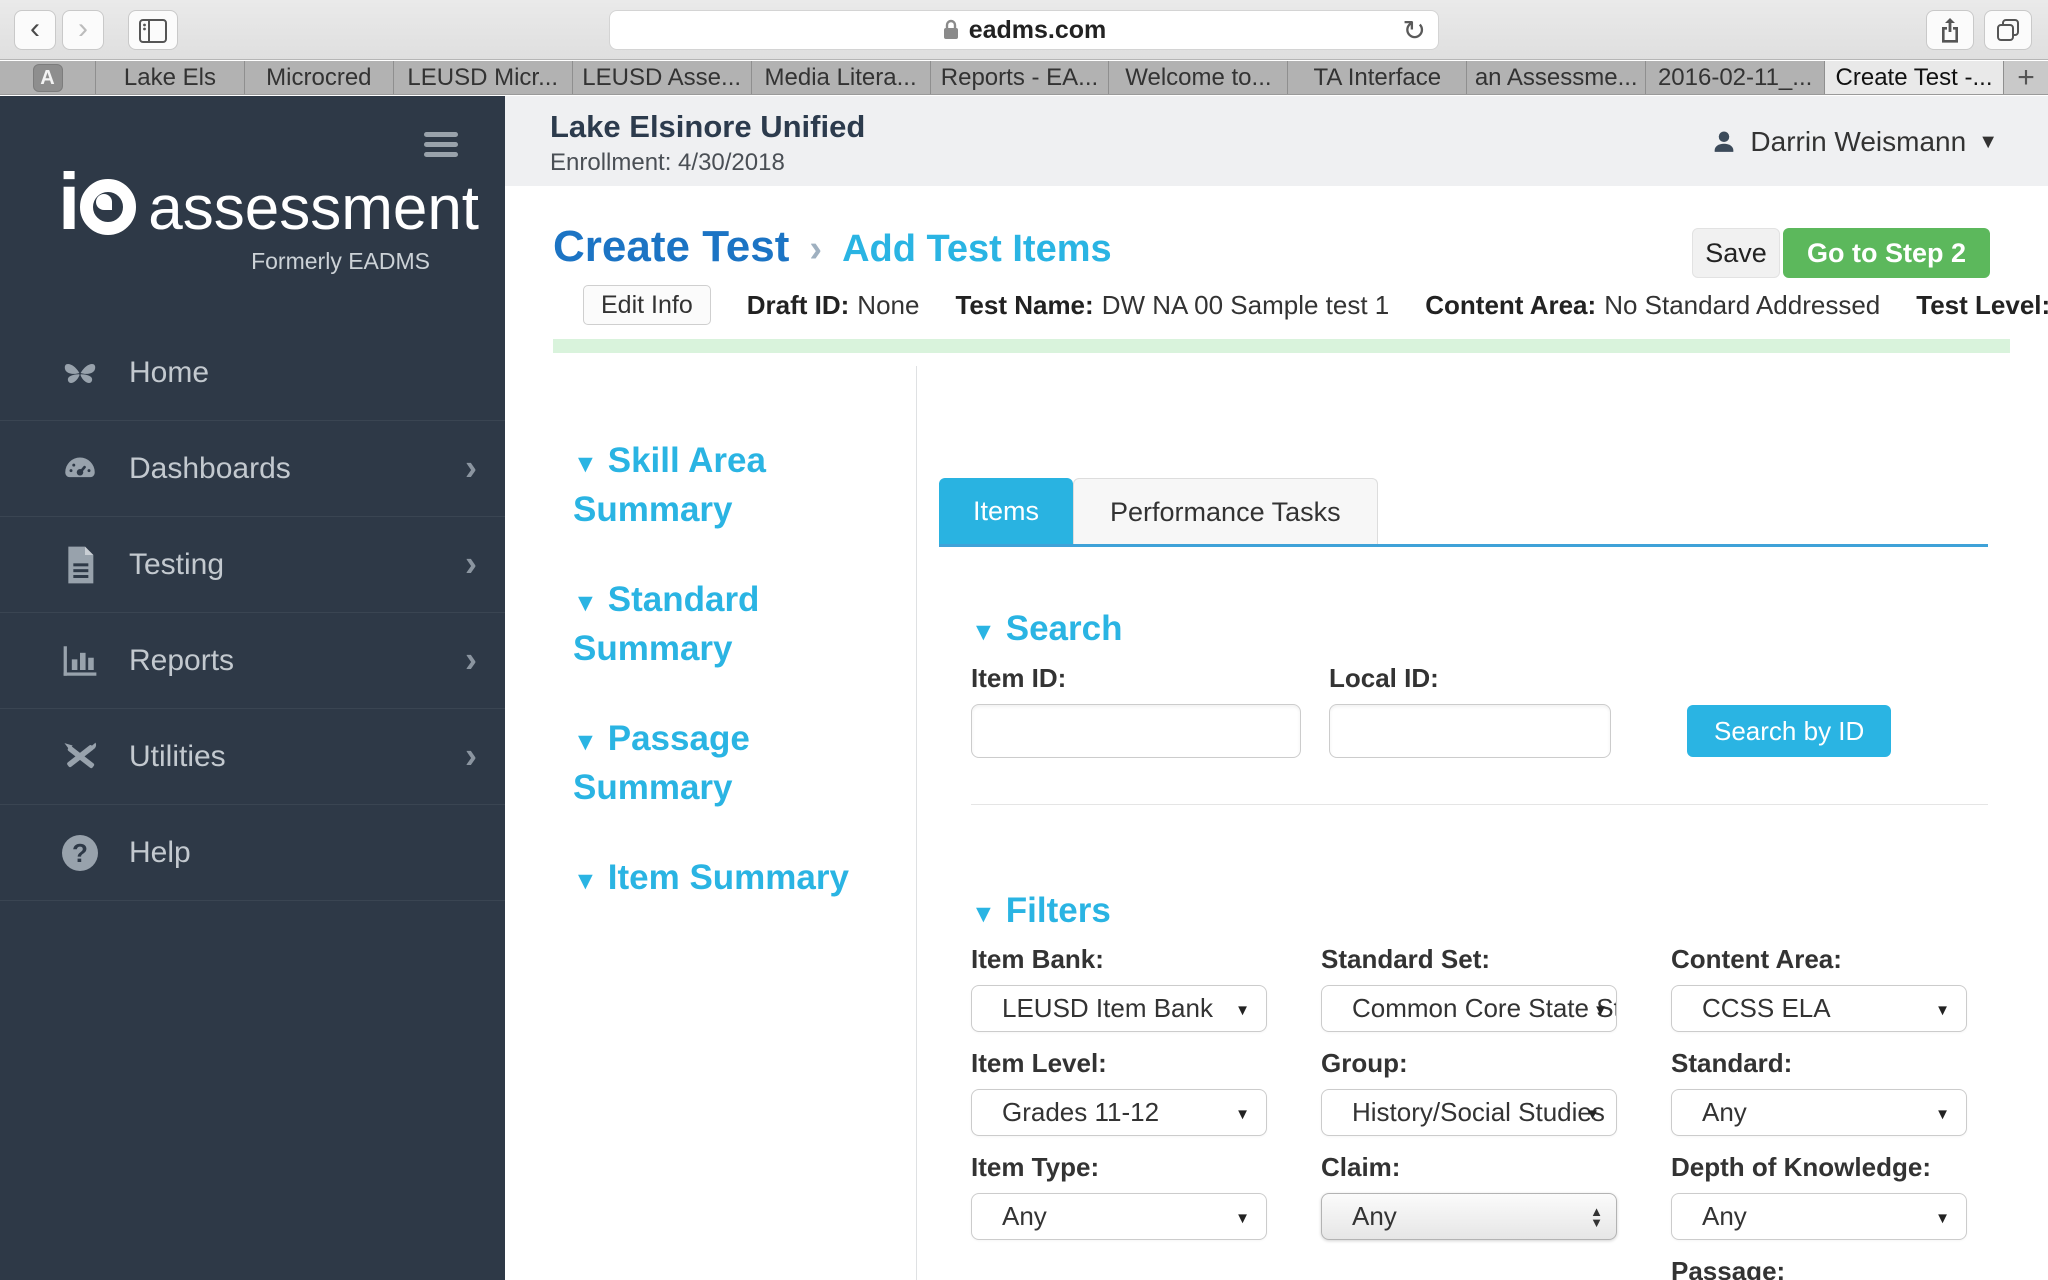  I want to click on save-button: Save, so click(1735, 253).